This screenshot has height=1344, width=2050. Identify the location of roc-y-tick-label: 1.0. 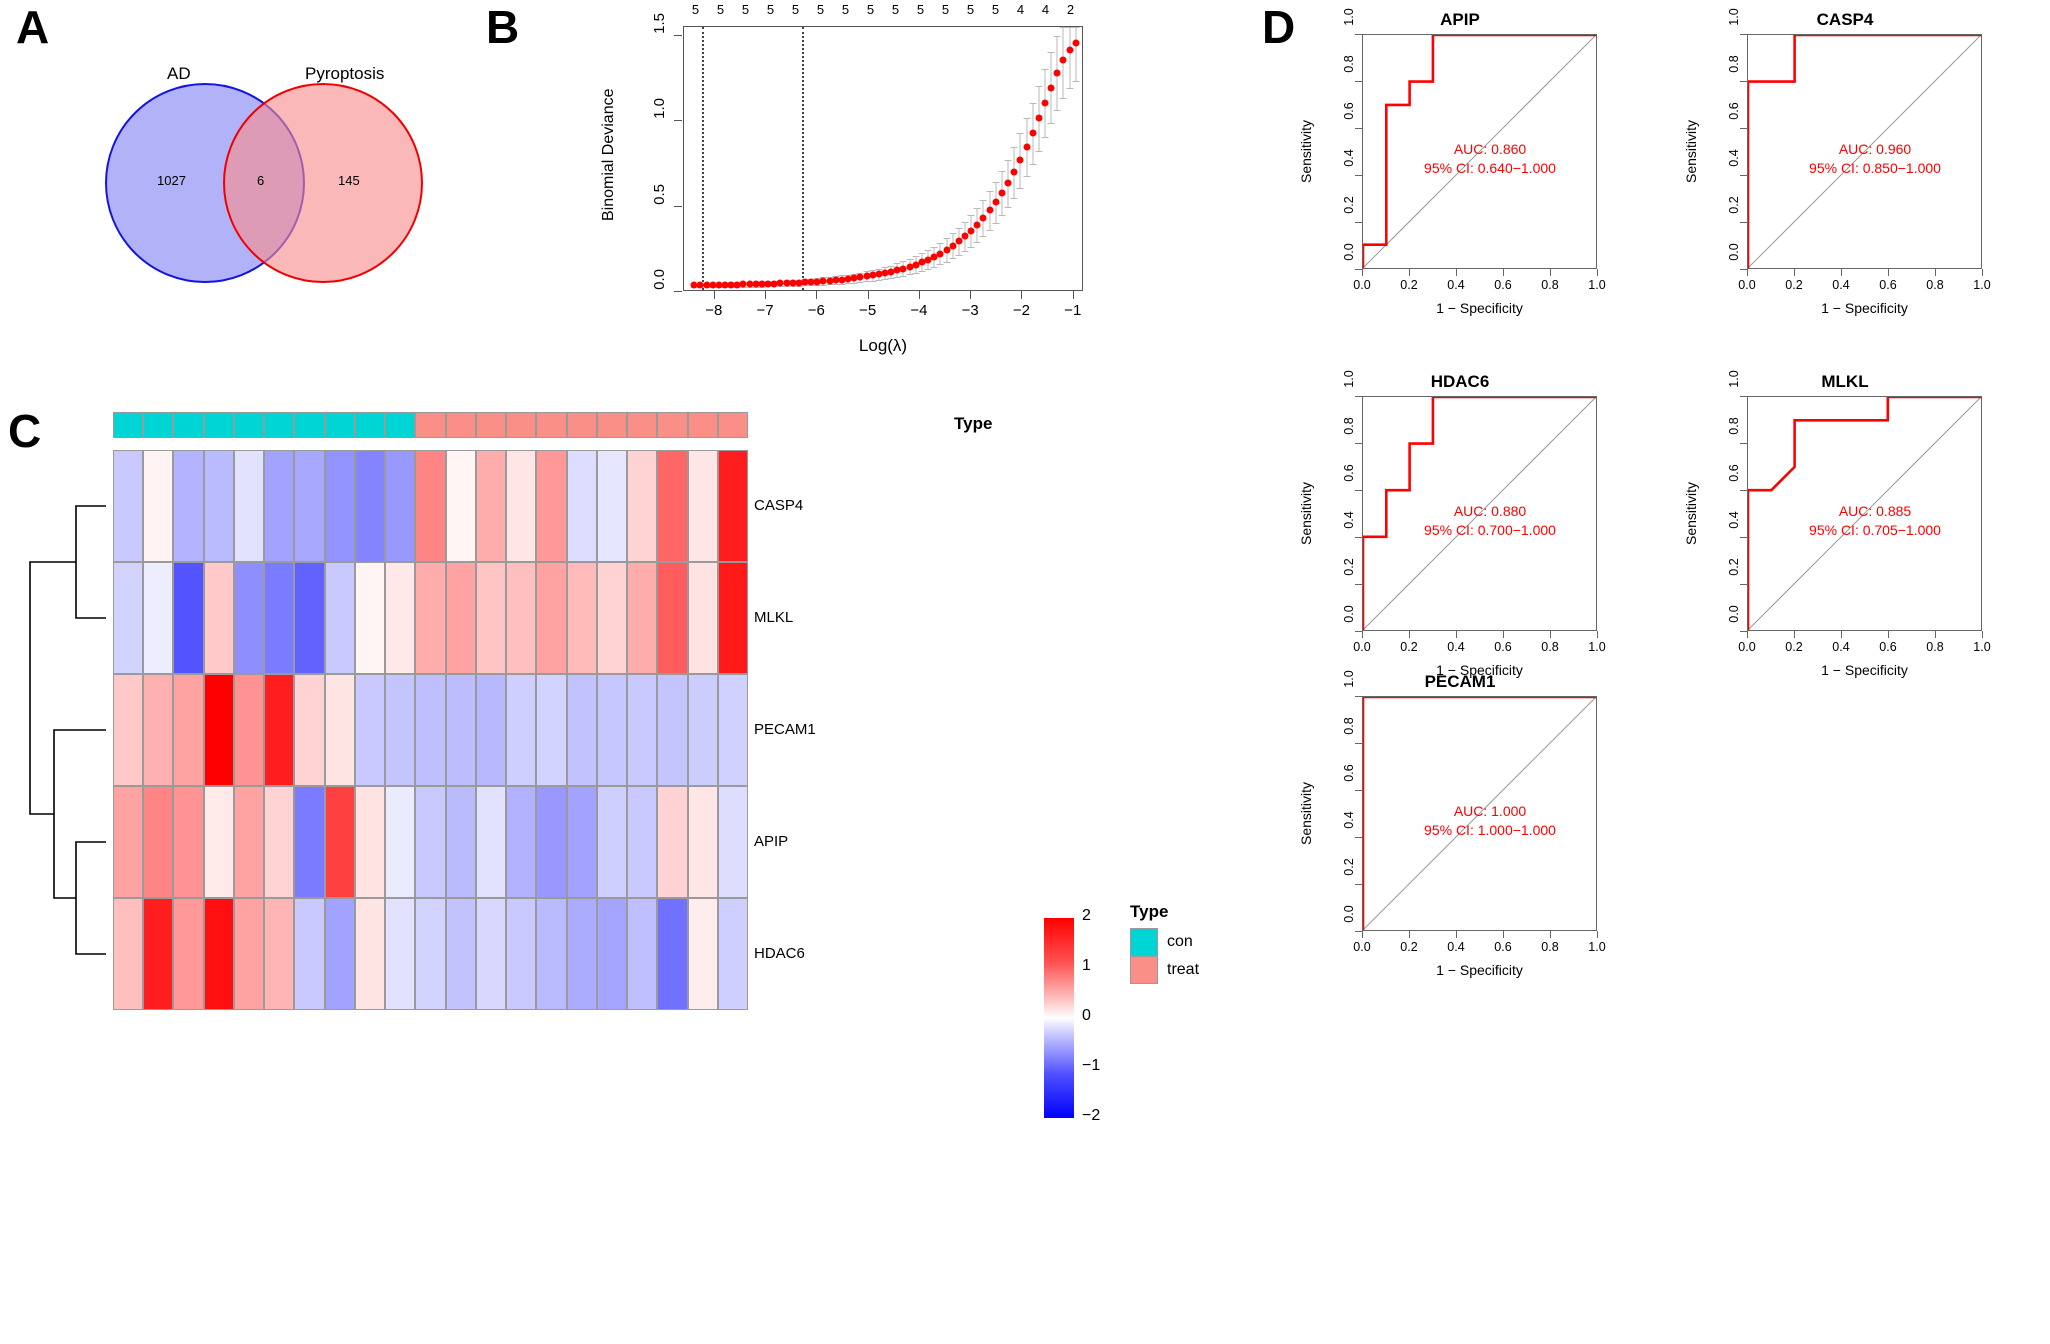
(1349, 17).